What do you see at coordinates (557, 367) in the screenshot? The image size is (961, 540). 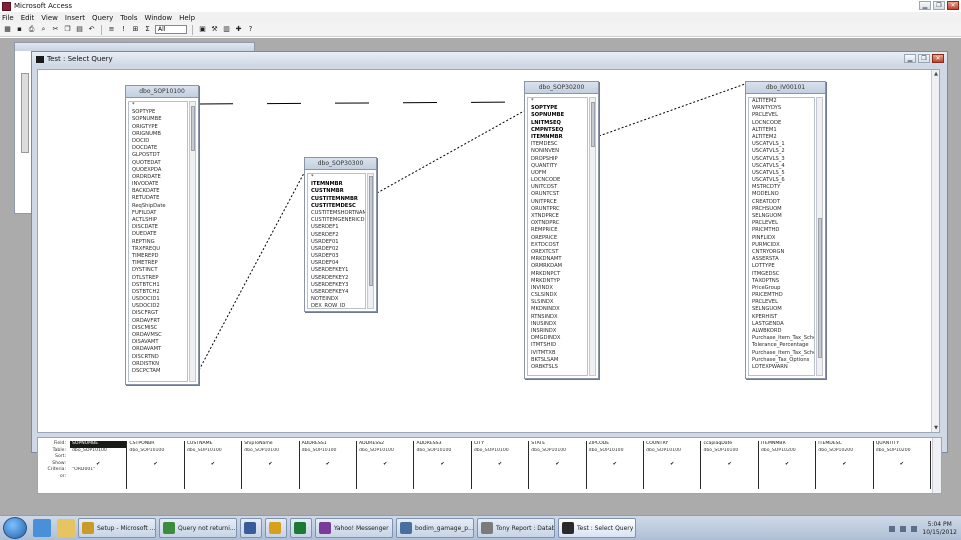 I see `field-item: ORBKTSLS` at bounding box center [557, 367].